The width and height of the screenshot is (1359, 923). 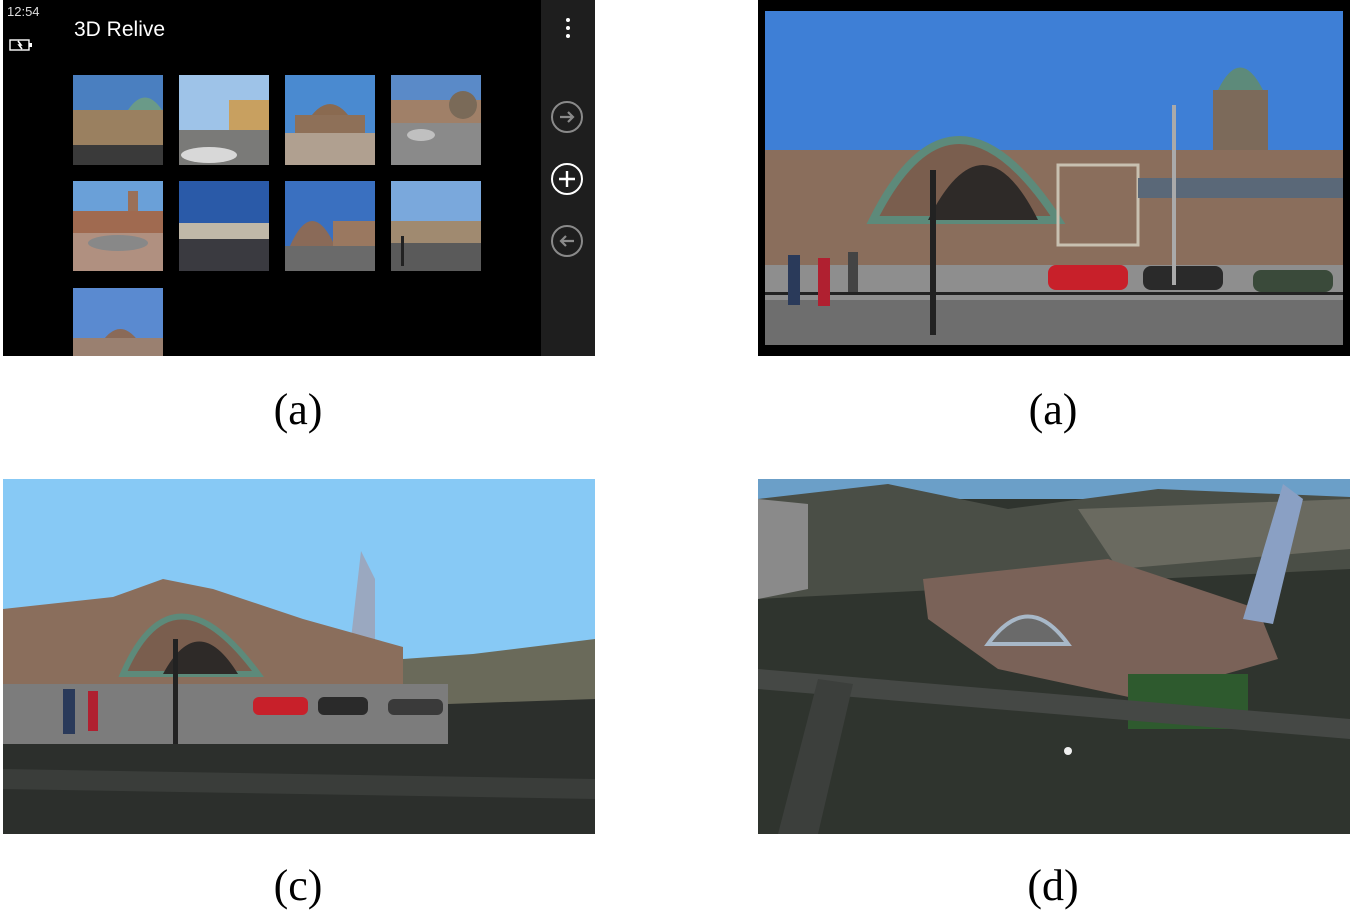 I want to click on arrow-right-circle-icon, so click(x=567, y=117).